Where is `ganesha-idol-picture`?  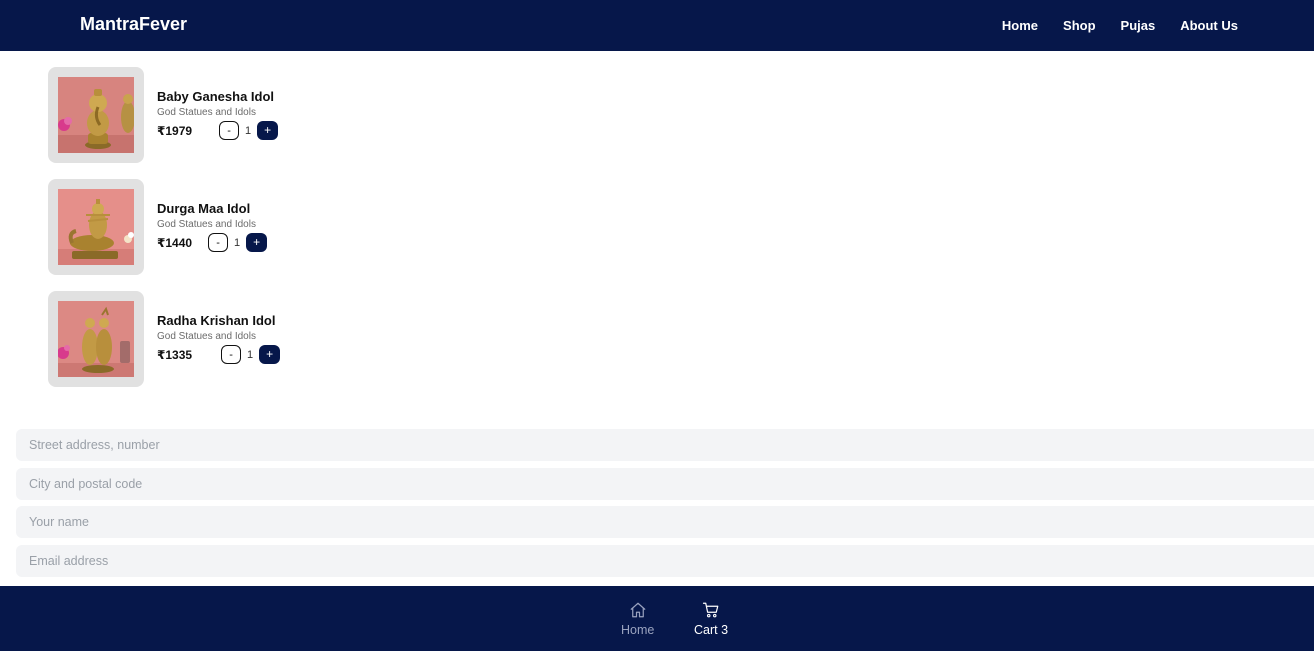
ganesha-idol-picture is located at coordinates (96, 115).